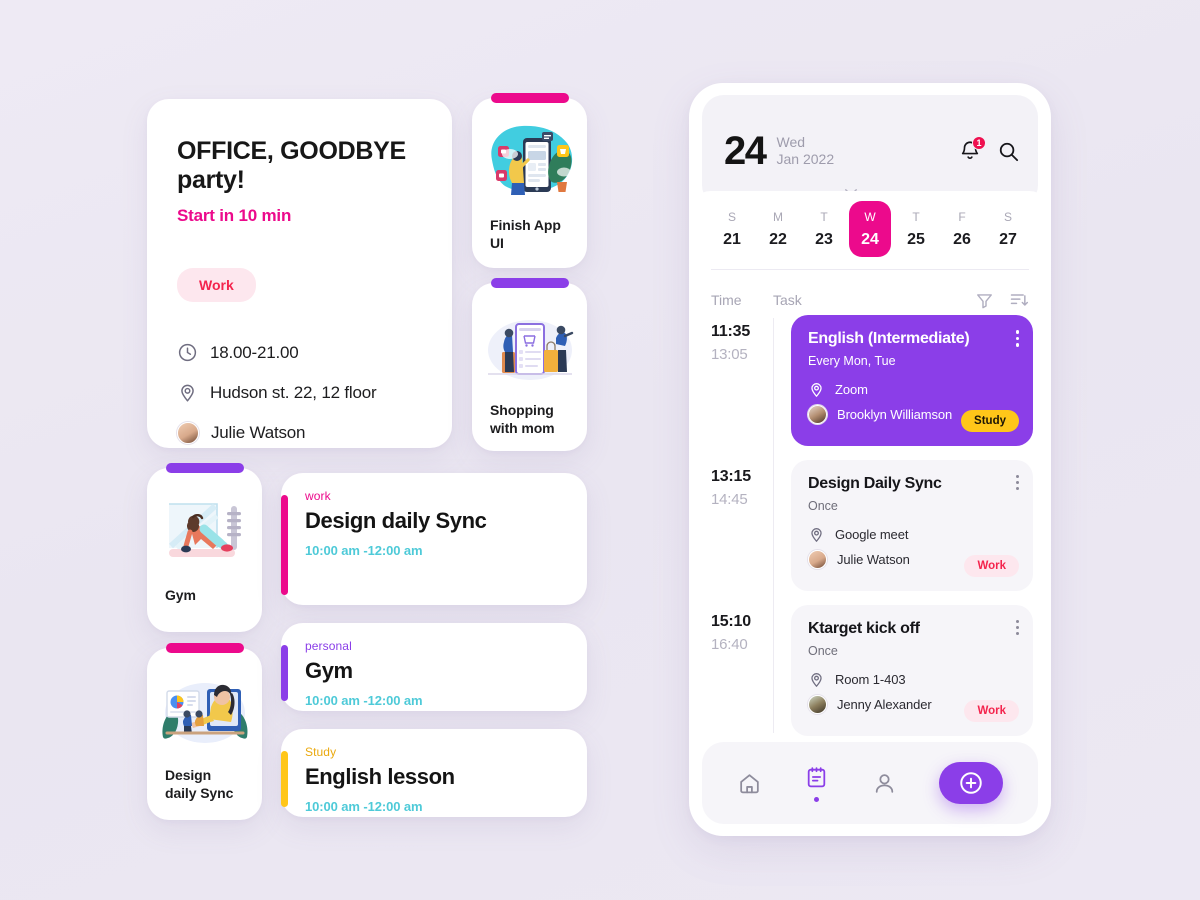 The image size is (1200, 900). What do you see at coordinates (328, 646) in the screenshot?
I see `task-category: personal` at bounding box center [328, 646].